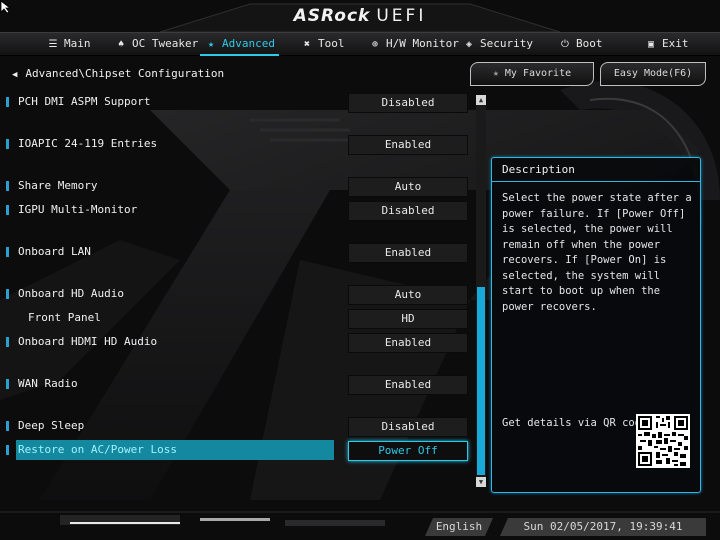  Describe the element at coordinates (469, 44) in the screenshot. I see `shield-icon: ◈` at that location.